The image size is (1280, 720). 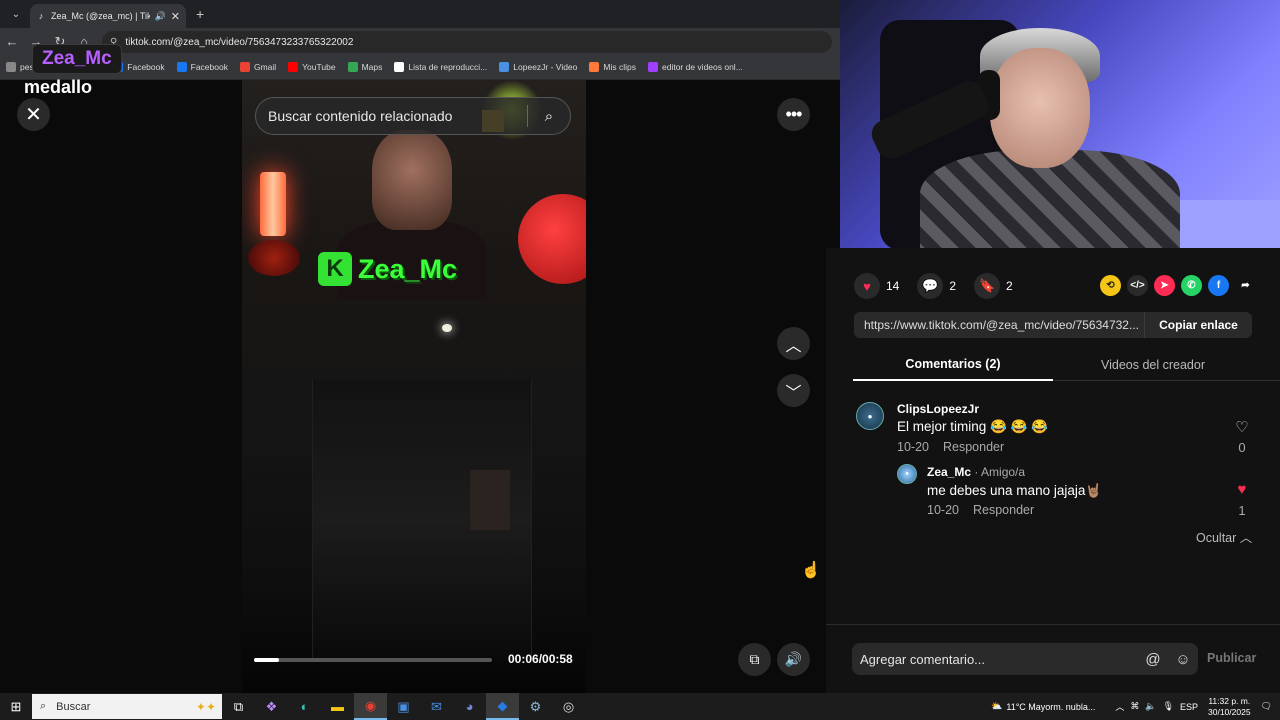 What do you see at coordinates (1218, 285) in the screenshot?
I see `facebook-icon: f` at bounding box center [1218, 285].